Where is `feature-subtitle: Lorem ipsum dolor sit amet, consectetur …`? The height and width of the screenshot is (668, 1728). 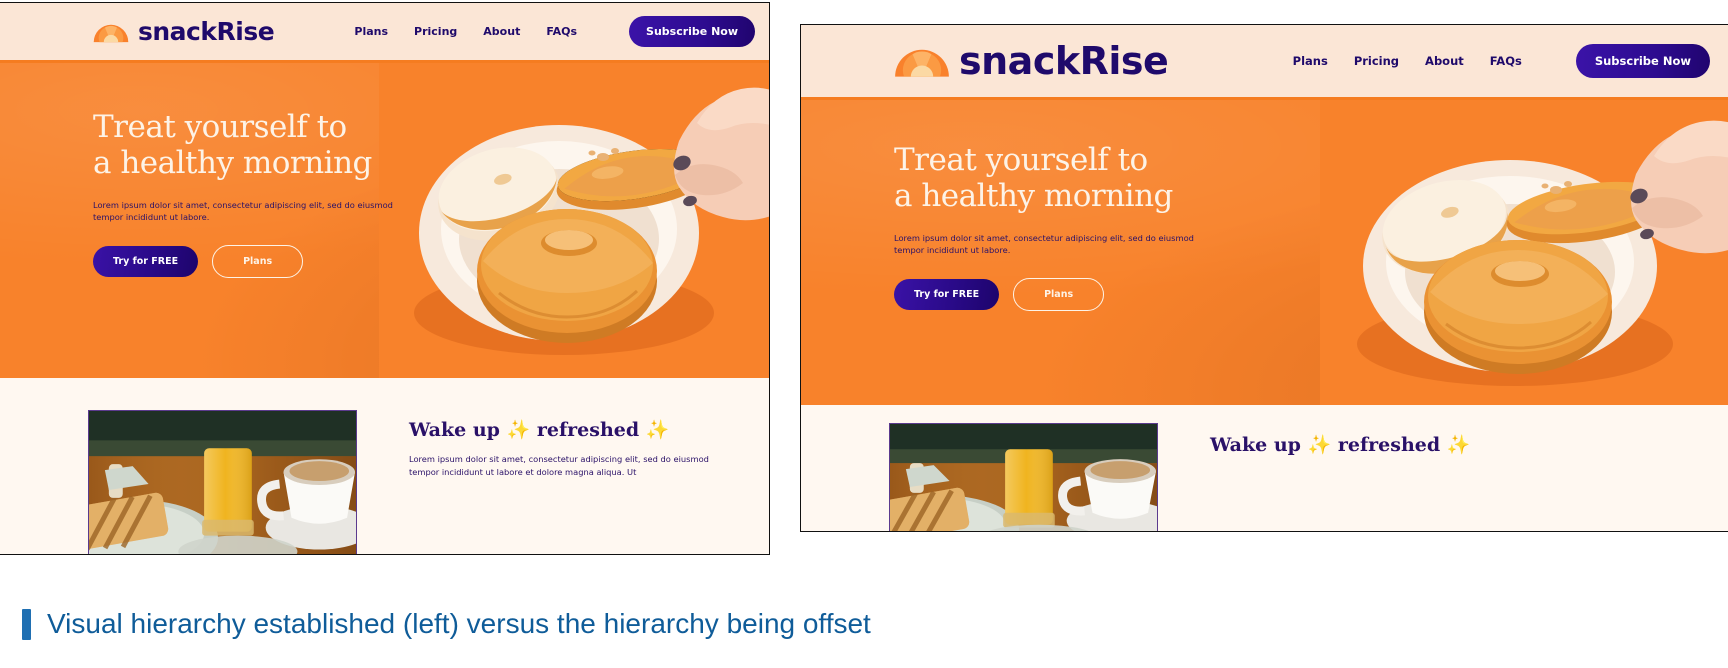 feature-subtitle: Lorem ipsum dolor sit amet, consectetur … is located at coordinates (559, 465).